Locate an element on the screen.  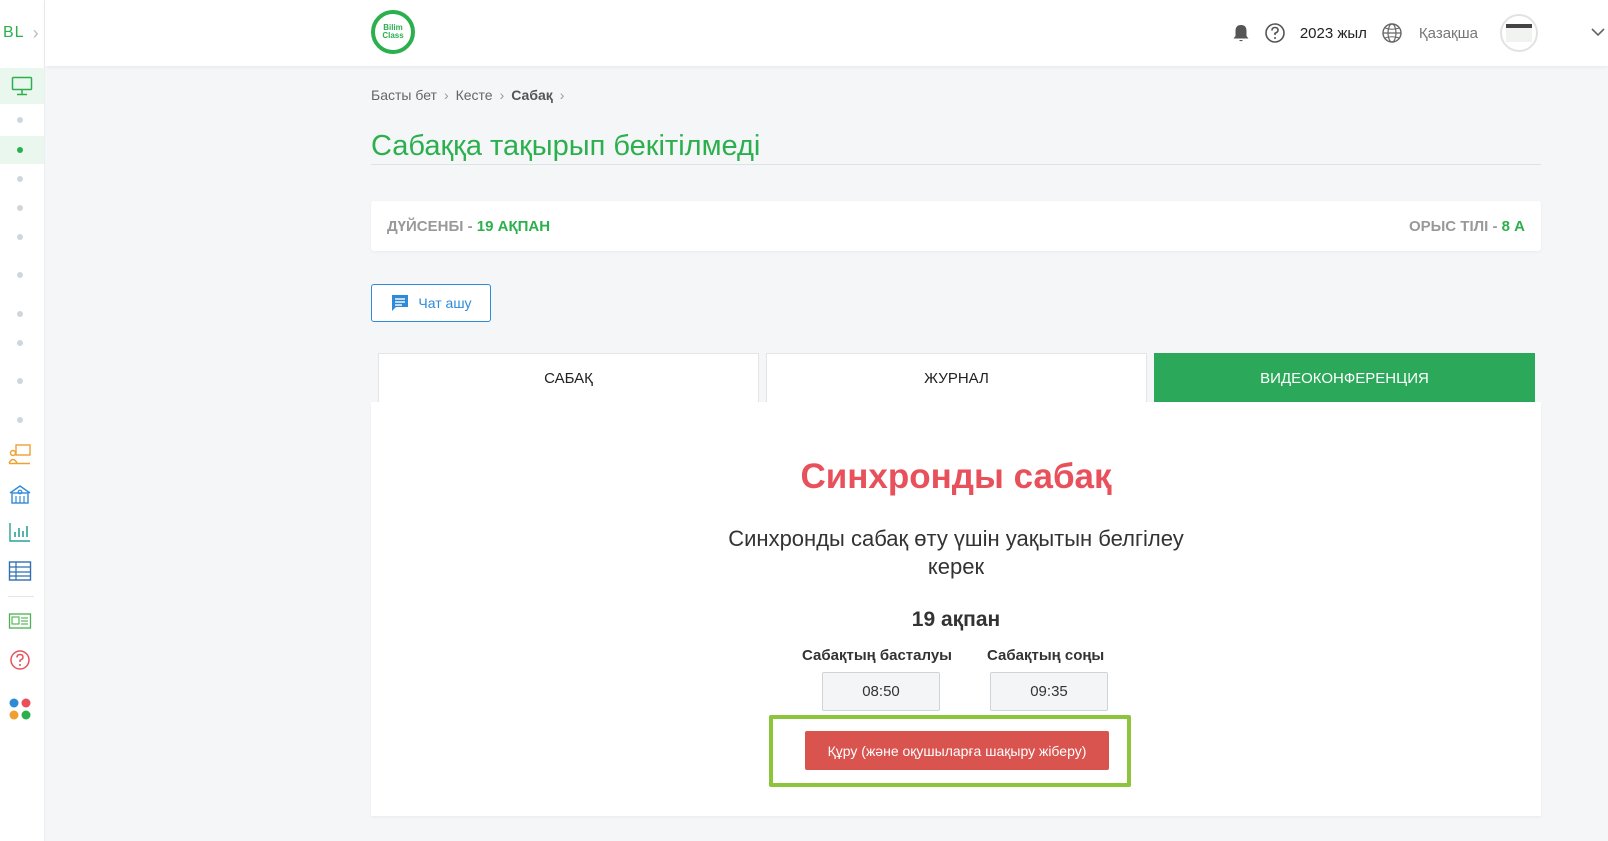
title-divider is located at coordinates (956, 164).